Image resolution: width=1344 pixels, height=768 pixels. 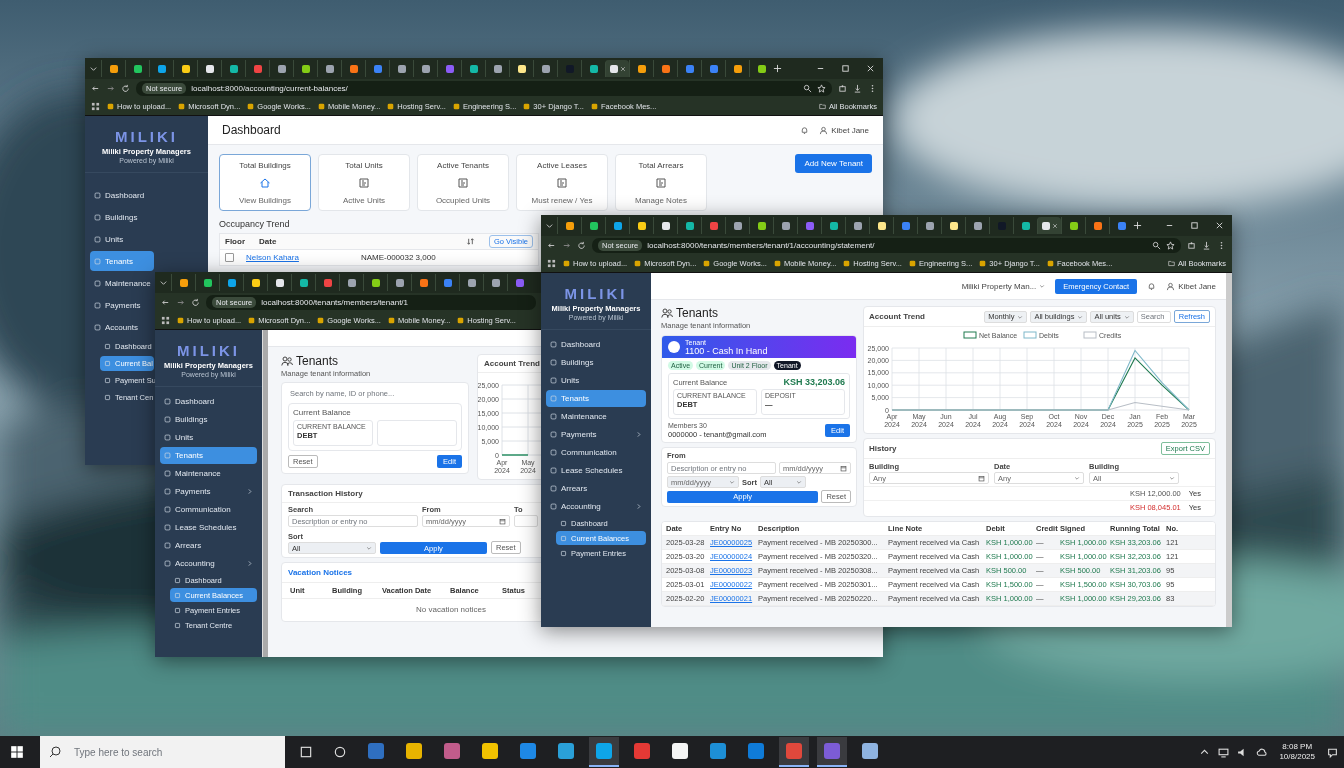 What do you see at coordinates (268, 241) in the screenshot?
I see `column-header: Date` at bounding box center [268, 241].